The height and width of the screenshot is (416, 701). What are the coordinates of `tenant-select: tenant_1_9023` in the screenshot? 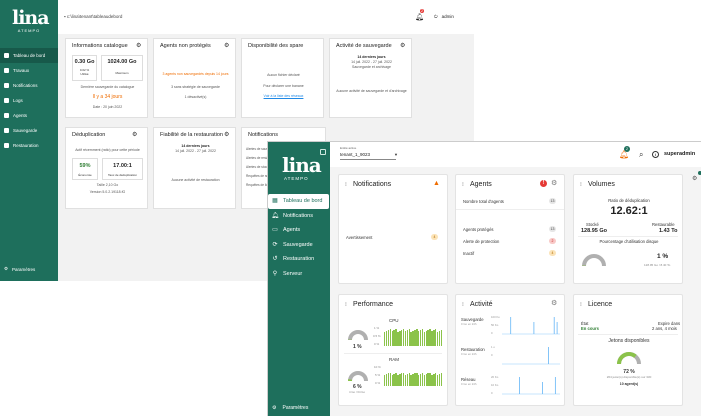 It's located at (355, 154).